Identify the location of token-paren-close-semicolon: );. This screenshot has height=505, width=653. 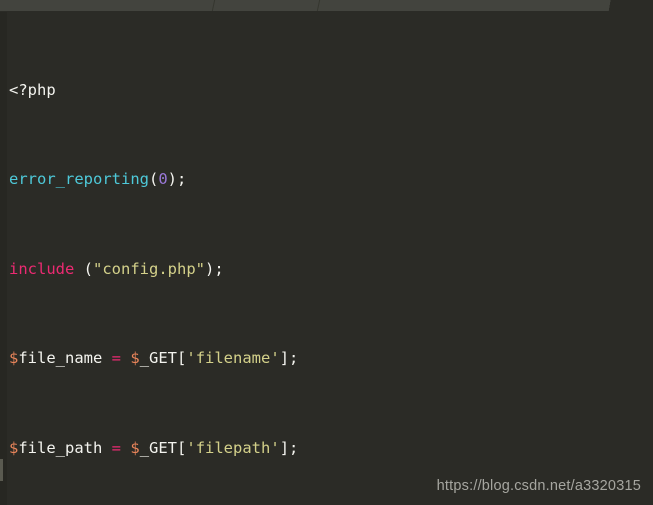
(177, 179).